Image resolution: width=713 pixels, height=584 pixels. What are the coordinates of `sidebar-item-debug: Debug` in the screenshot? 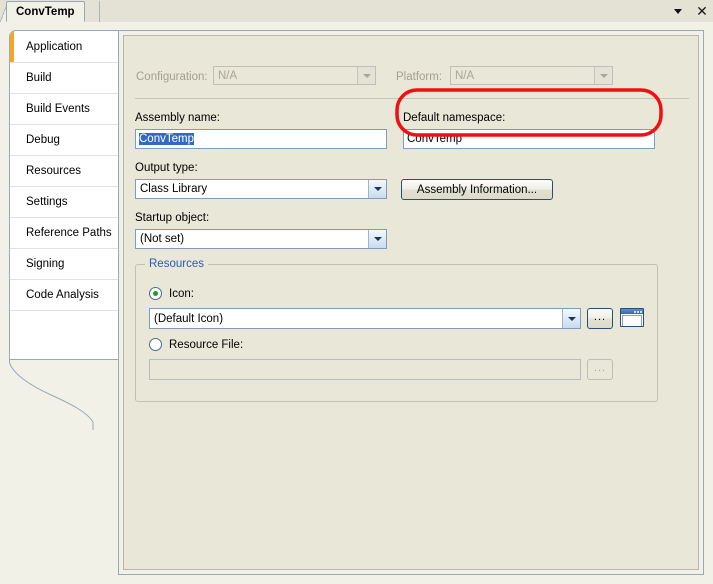 It's located at (64, 140).